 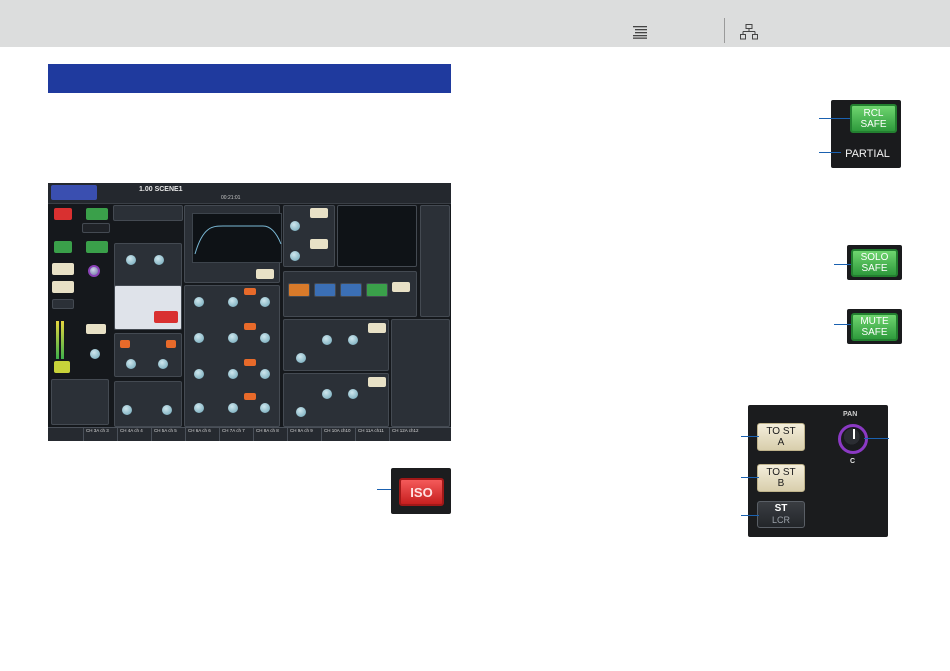 What do you see at coordinates (781, 431) in the screenshot?
I see `to-st-a-line1: TO ST` at bounding box center [781, 431].